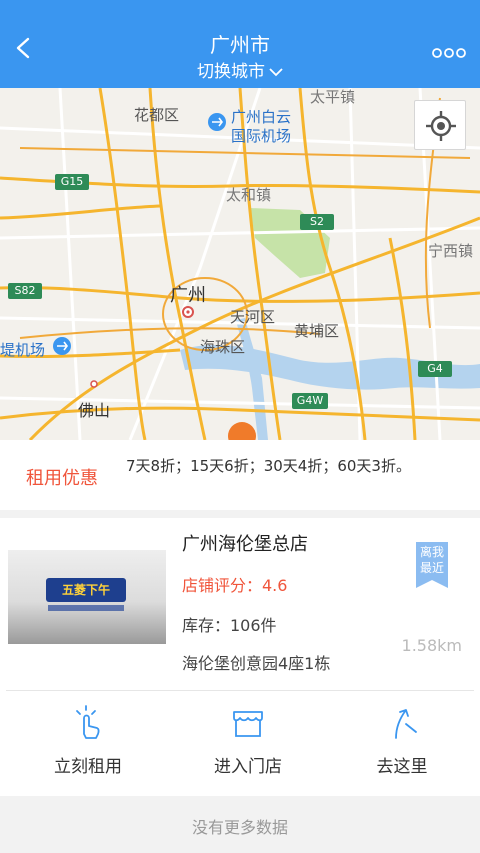 Image resolution: width=480 pixels, height=853 pixels. I want to click on map-label-airport-line2: 国际机场, so click(261, 136).